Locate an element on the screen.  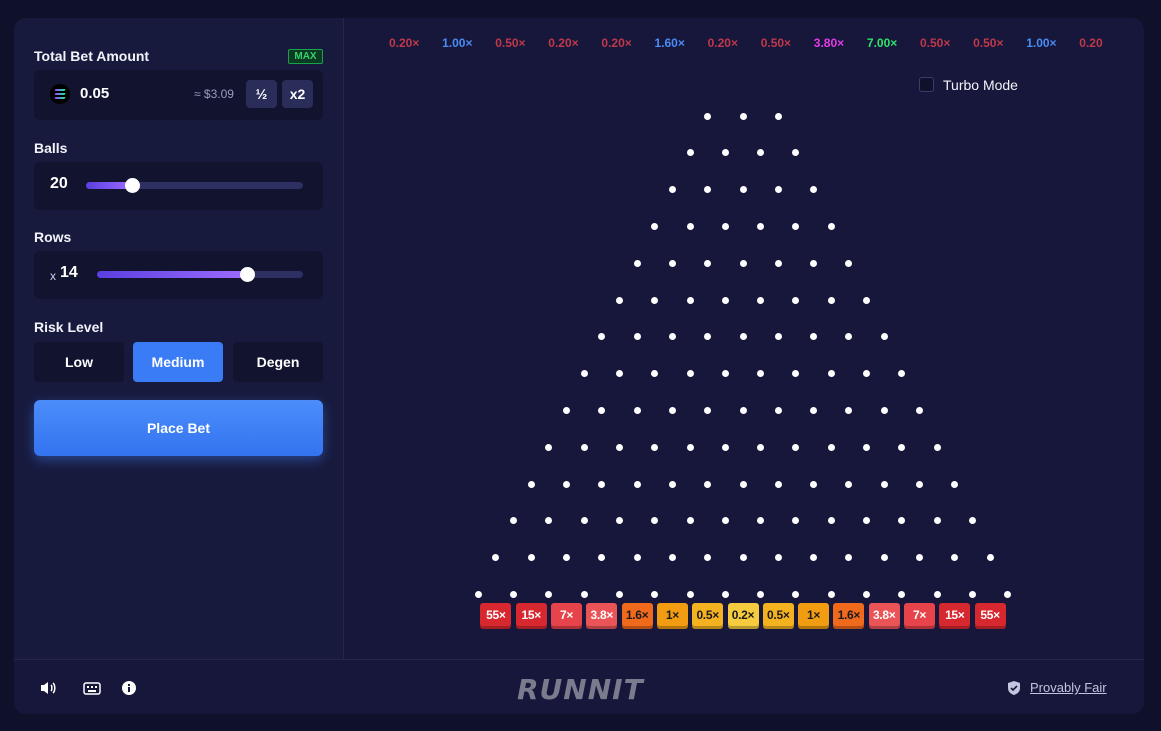
history-item: 1.60× is located at coordinates (669, 43).